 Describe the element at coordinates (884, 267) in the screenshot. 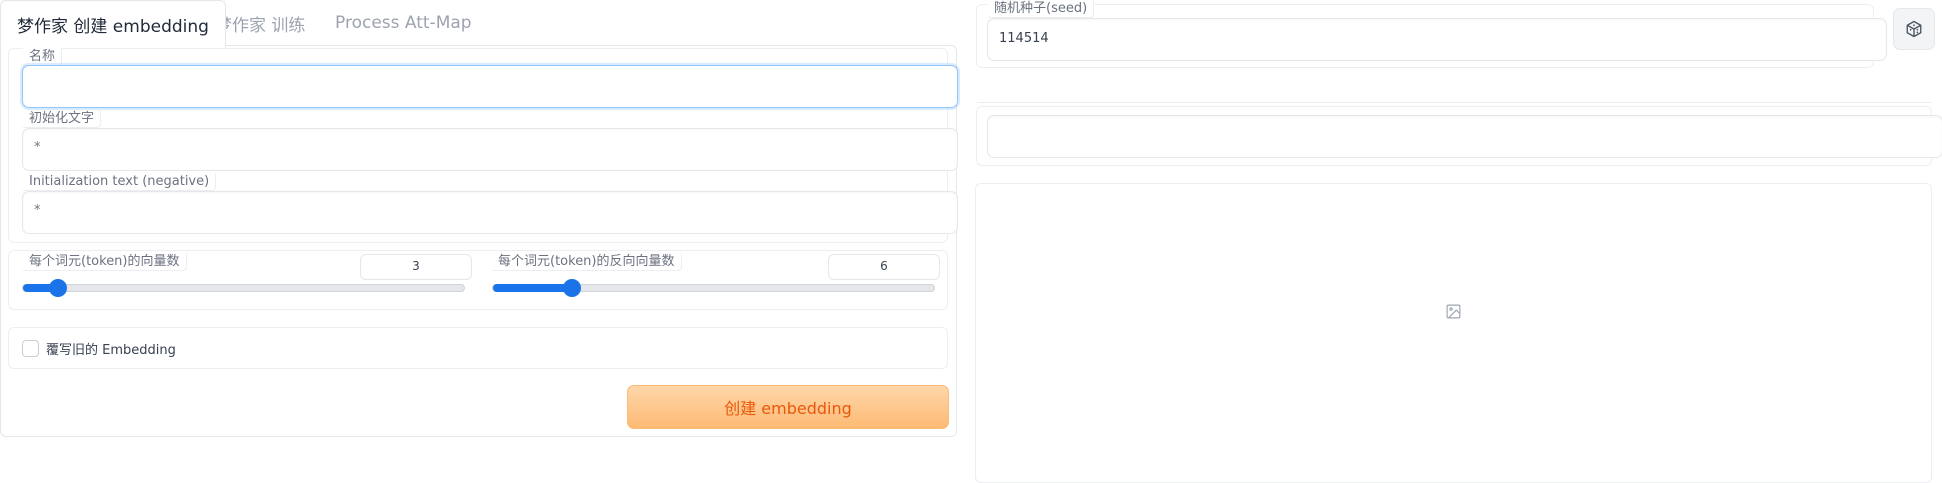

I see `negative-vectors-per-token-number: 6` at that location.